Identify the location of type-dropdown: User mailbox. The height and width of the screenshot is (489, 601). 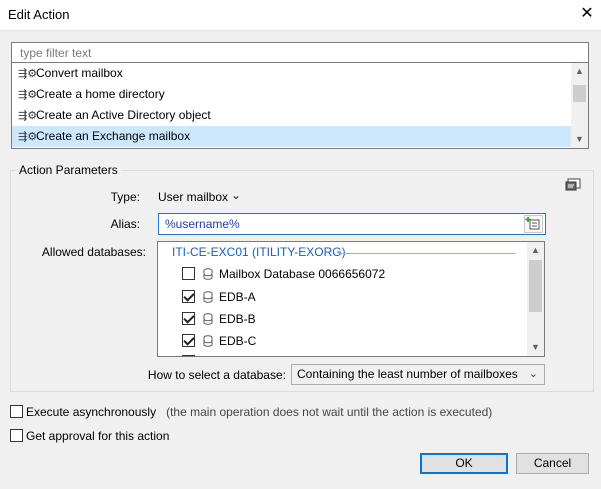
(193, 197).